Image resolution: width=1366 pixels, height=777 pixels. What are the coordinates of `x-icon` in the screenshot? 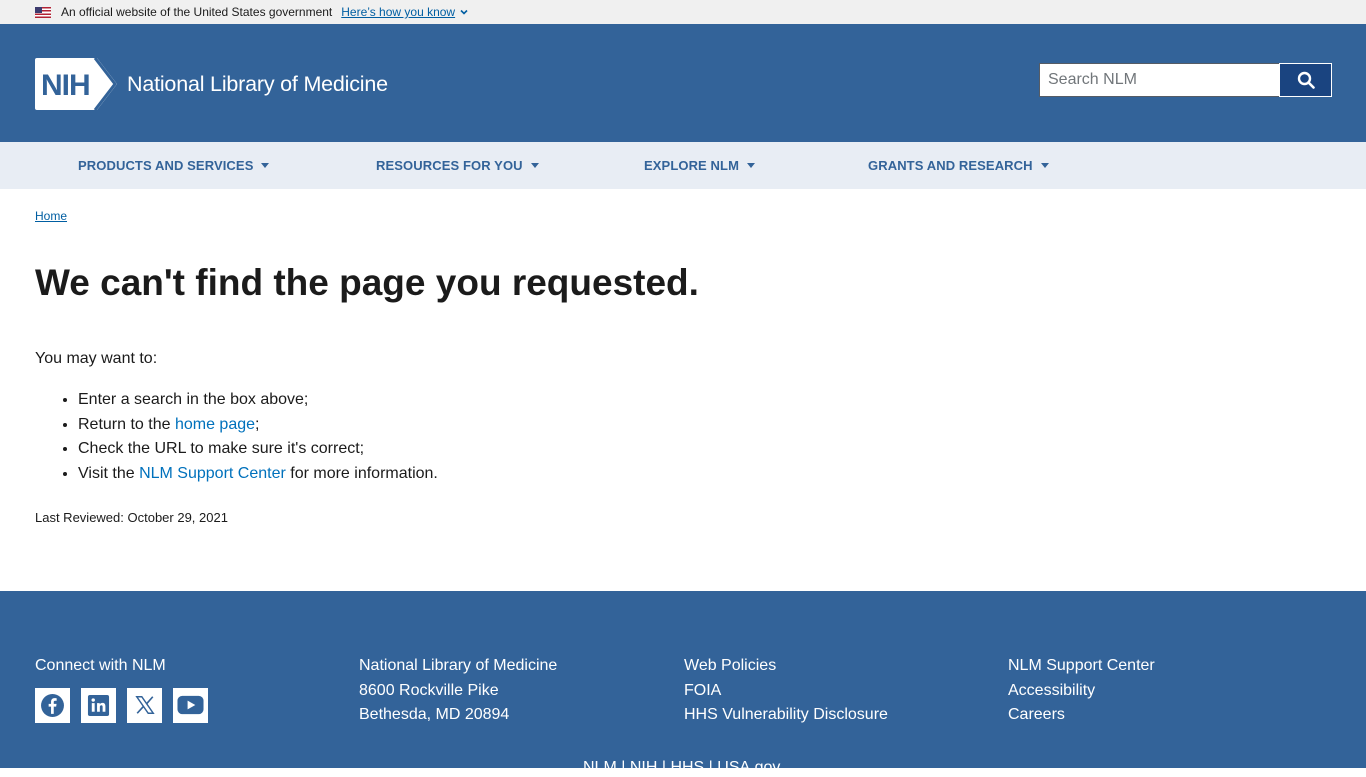 It's located at (144, 705).